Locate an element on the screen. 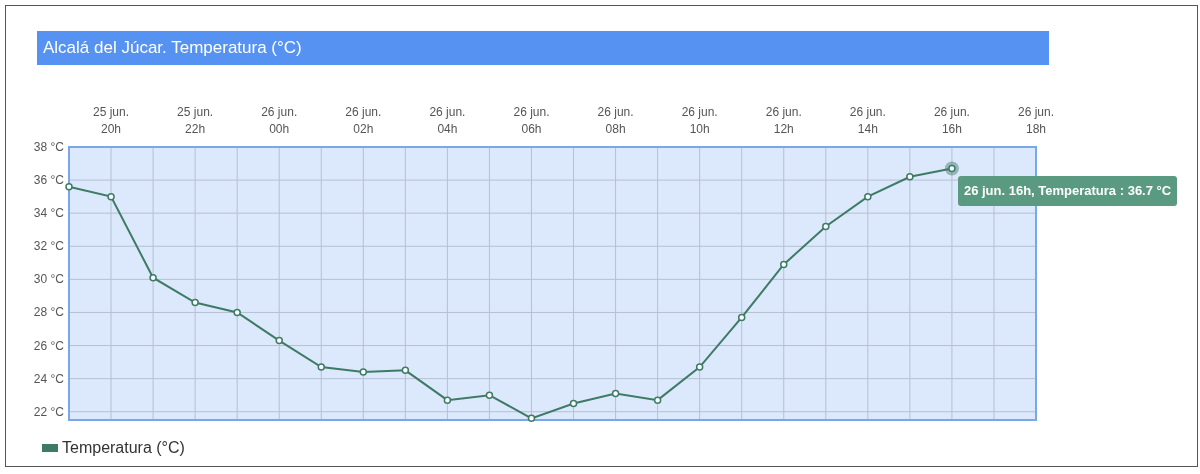 The width and height of the screenshot is (1200, 474). axis-label: 28 °C is located at coordinates (48, 312).